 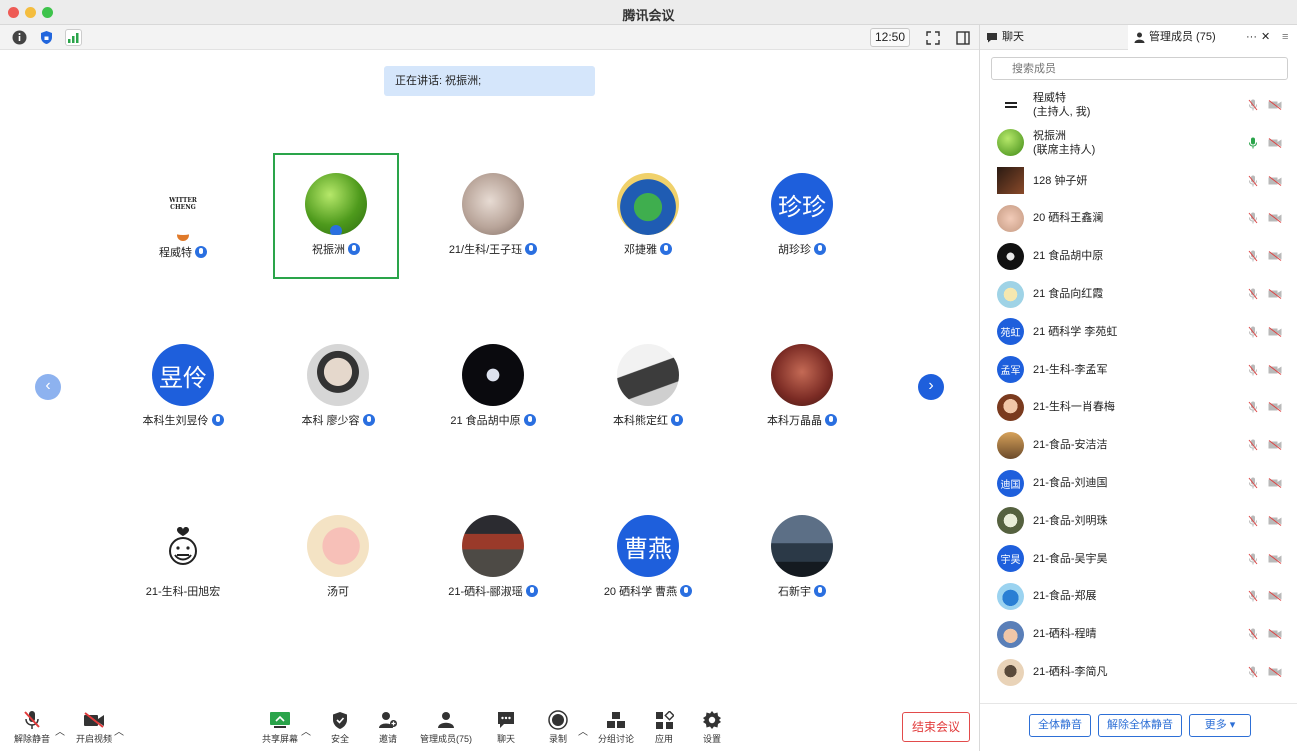 What do you see at coordinates (648, 249) in the screenshot?
I see `participant-name: 邓捷雅` at bounding box center [648, 249].